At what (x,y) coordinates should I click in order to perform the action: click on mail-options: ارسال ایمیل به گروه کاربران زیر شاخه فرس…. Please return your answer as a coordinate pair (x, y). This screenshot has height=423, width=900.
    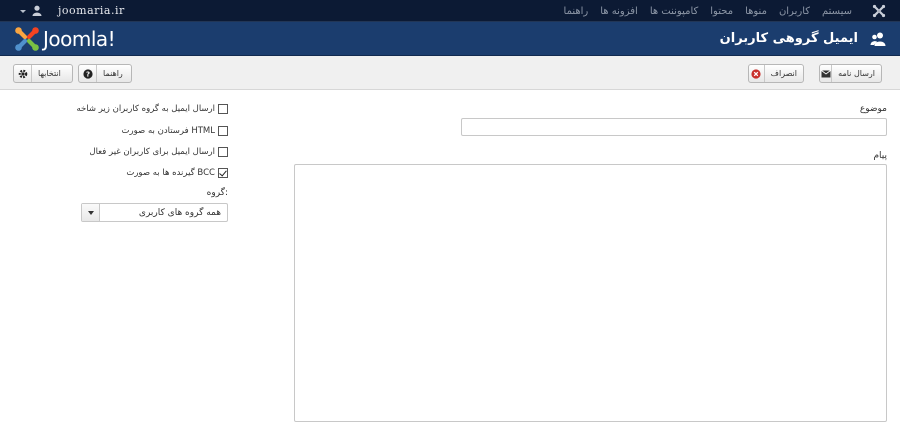
    Looking at the image, I should click on (153, 163).